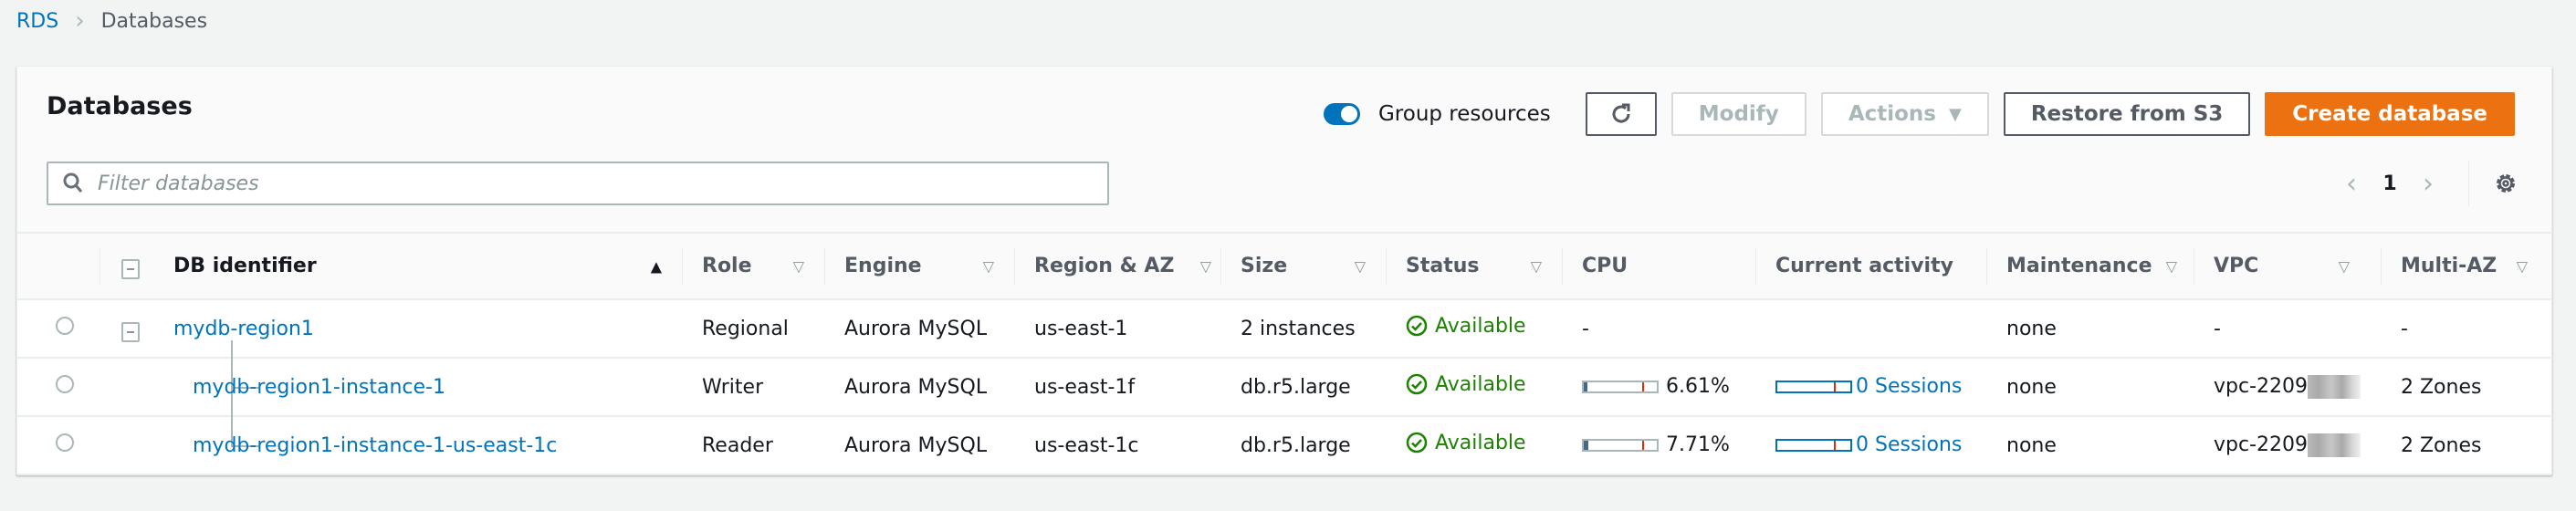 Image resolution: width=2576 pixels, height=511 pixels. I want to click on column-label: VPC, so click(2236, 266).